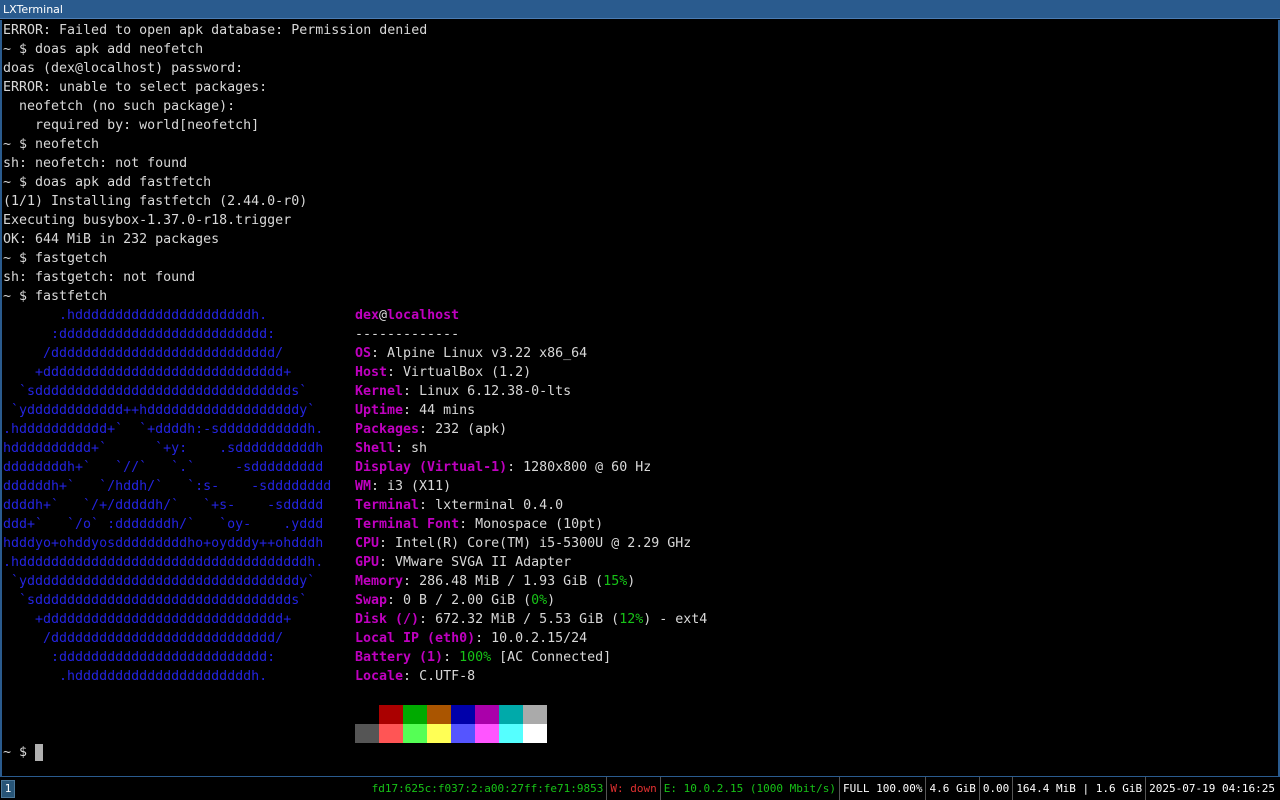  Describe the element at coordinates (551, 657) in the screenshot. I see `fastfetch-value-tail: [AC Connected]` at that location.